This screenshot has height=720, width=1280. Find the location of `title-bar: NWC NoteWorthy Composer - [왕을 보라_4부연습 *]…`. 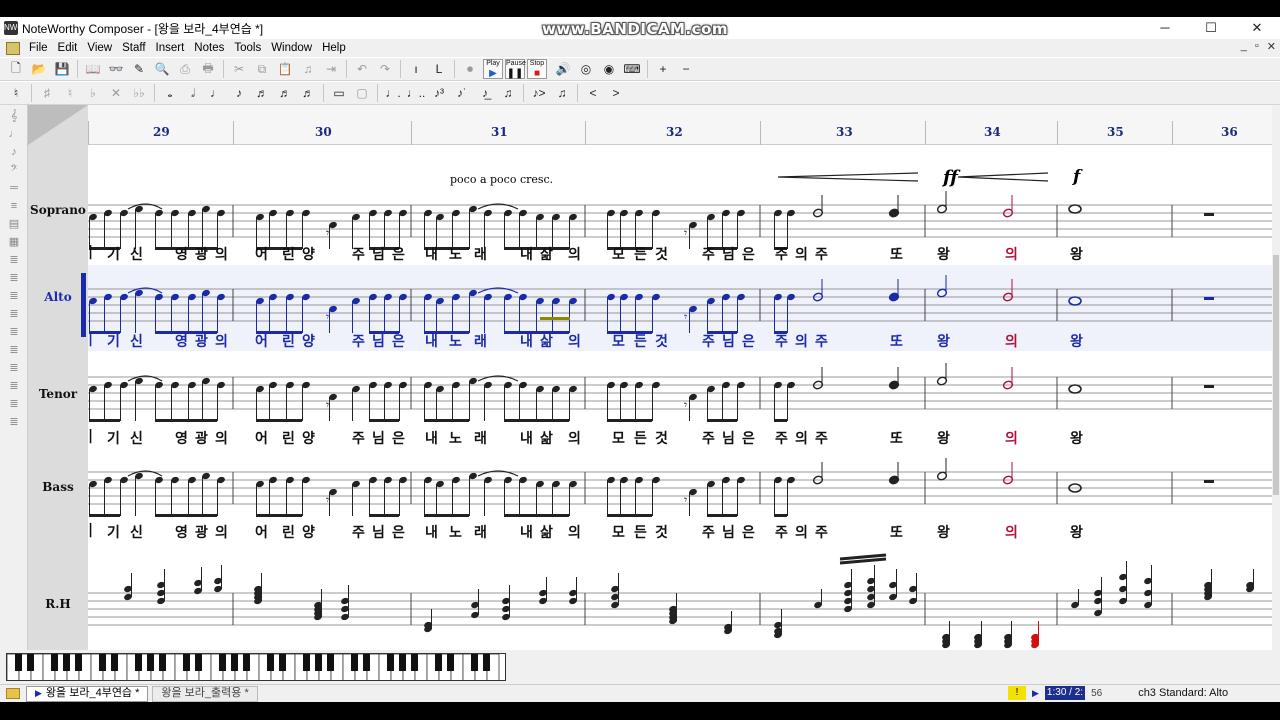

title-bar: NWC NoteWorthy Composer - [왕을 보라_4부연습 *]… is located at coordinates (640, 28).